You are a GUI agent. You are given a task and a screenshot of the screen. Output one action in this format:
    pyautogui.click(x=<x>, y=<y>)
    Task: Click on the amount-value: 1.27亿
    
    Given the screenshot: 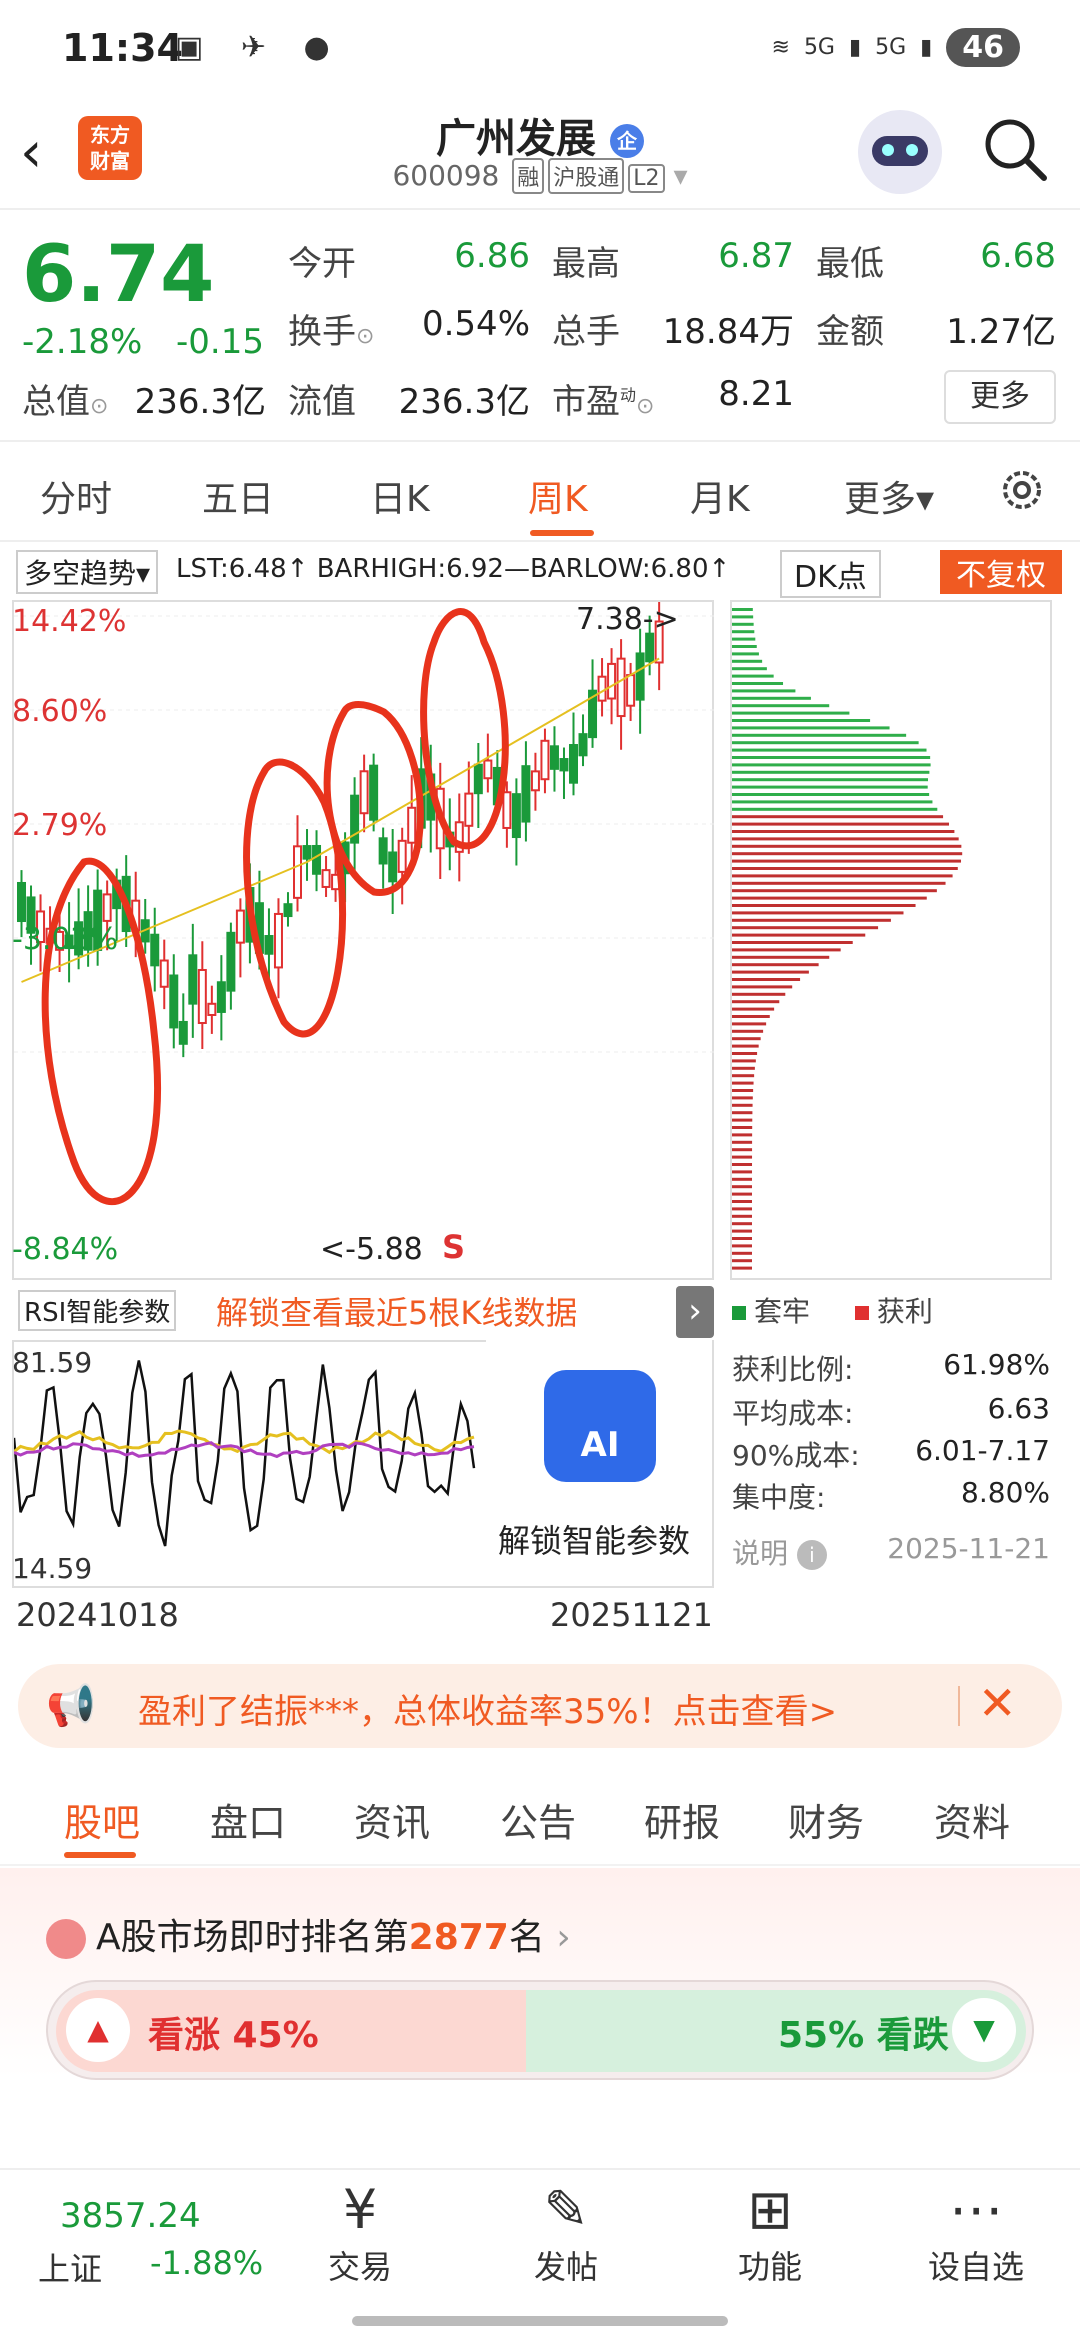 What is the action you would take?
    pyautogui.click(x=1001, y=332)
    